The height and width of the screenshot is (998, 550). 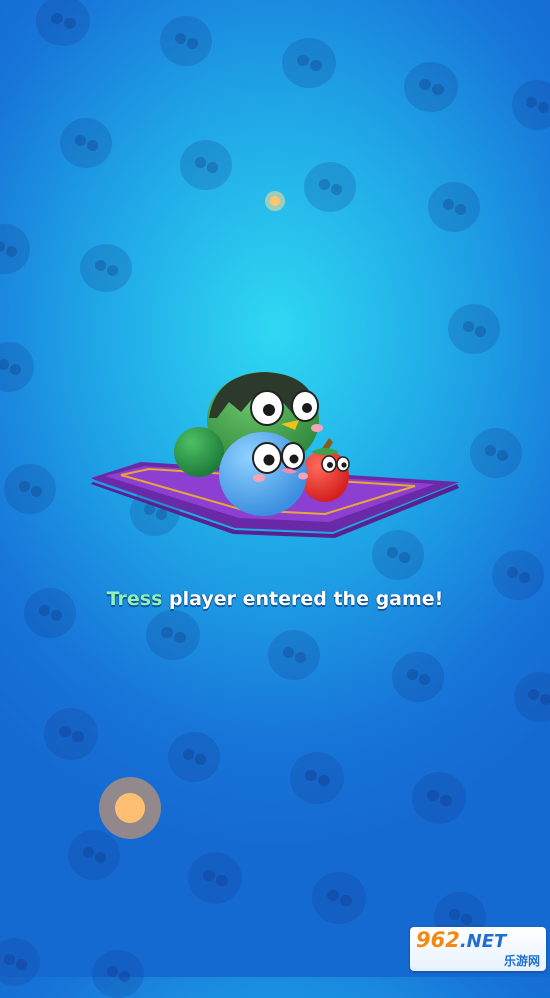 I want to click on player-name: Tress, so click(x=134, y=599).